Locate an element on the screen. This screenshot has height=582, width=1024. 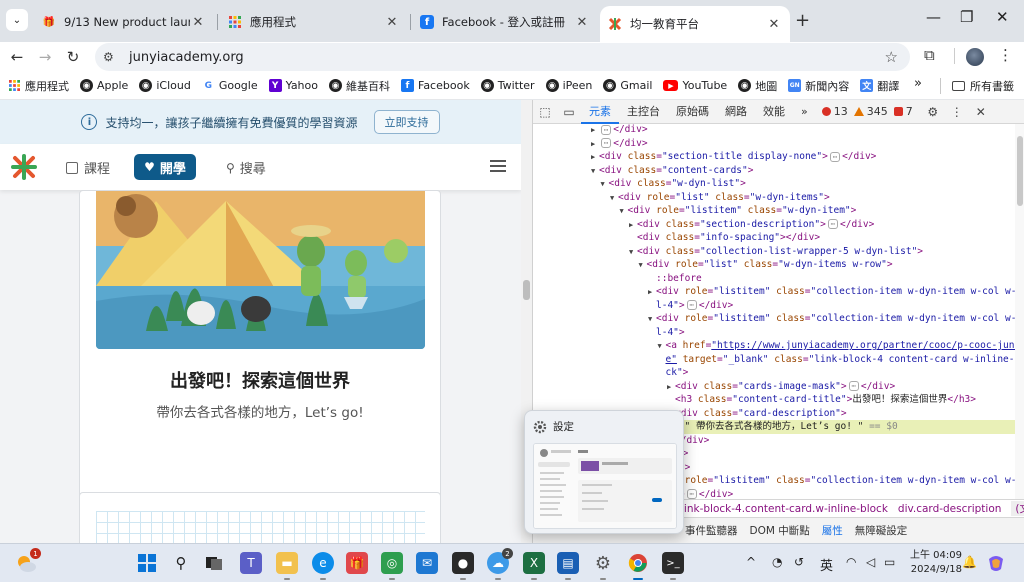
dom-node-line: ▼ <div class="content-cards"> is located at coordinates (774, 171).